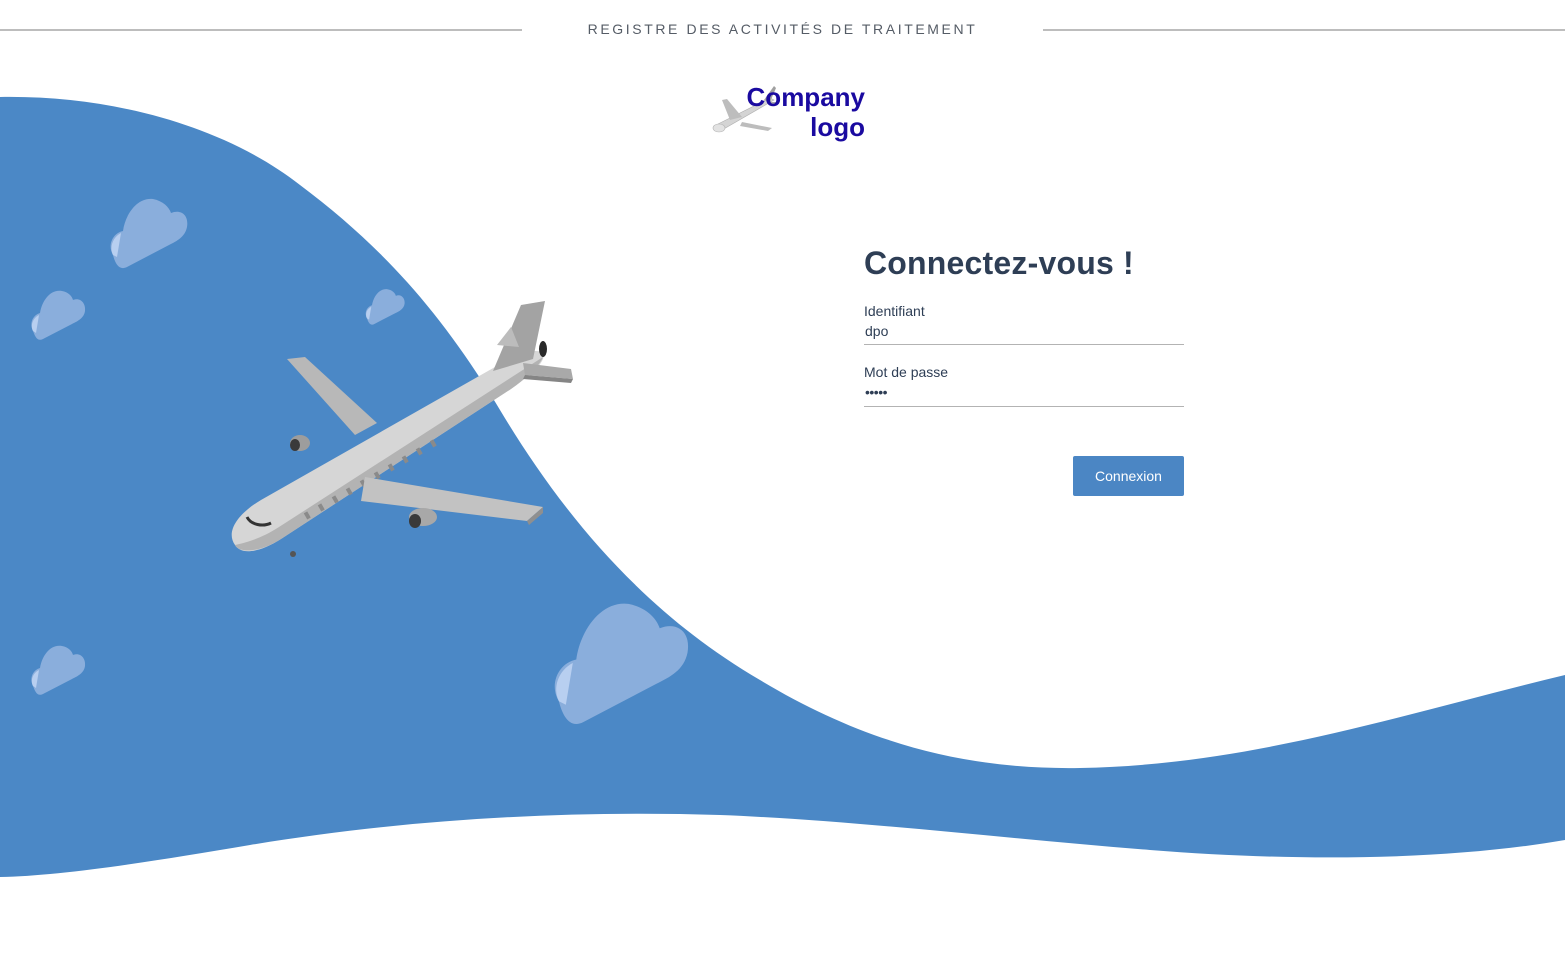 The width and height of the screenshot is (1565, 974). Describe the element at coordinates (261, 30) in the screenshot. I see `header-divider-left` at that location.